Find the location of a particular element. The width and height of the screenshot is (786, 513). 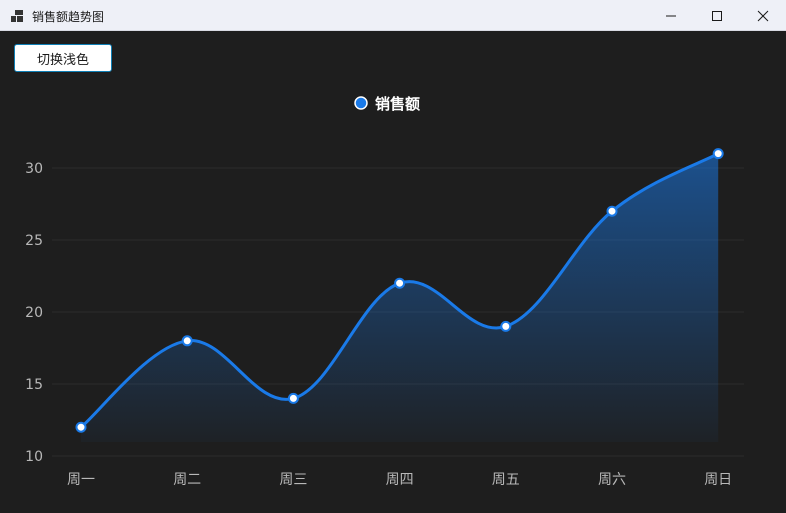

title-bar: 销售额趋势图 is located at coordinates (393, 15).